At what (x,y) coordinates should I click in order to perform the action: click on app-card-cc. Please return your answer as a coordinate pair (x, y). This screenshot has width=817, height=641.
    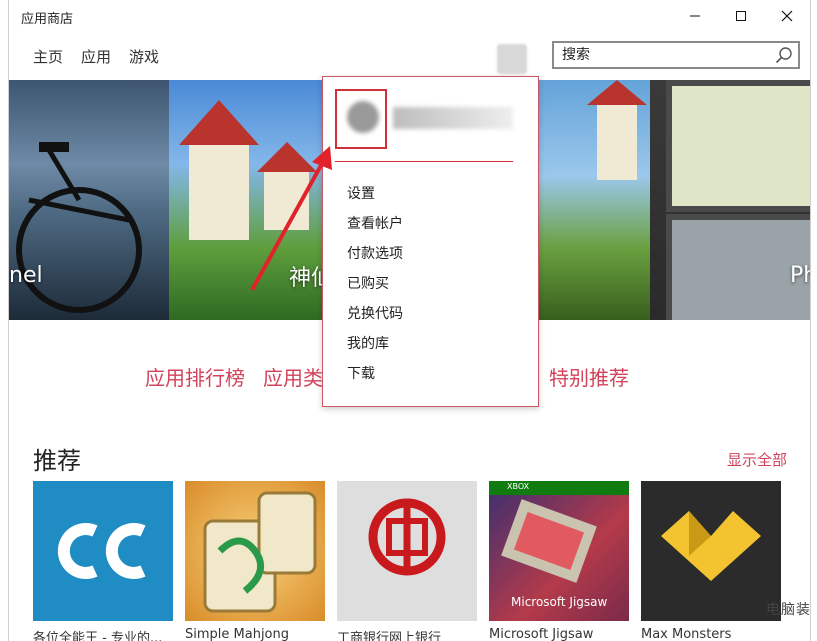
    Looking at the image, I should click on (103, 551).